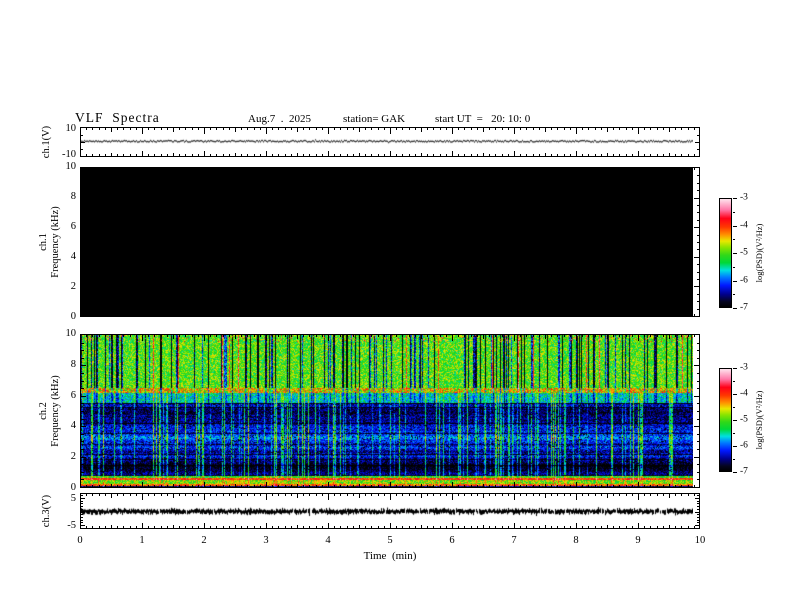 The height and width of the screenshot is (612, 792). What do you see at coordinates (759, 420) in the screenshot?
I see `colorbar-2-label: log(PSD)(V²/Hz)` at bounding box center [759, 420].